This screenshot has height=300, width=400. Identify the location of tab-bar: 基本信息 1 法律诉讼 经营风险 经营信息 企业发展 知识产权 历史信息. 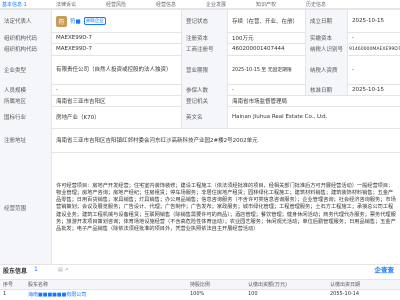
(200, 5).